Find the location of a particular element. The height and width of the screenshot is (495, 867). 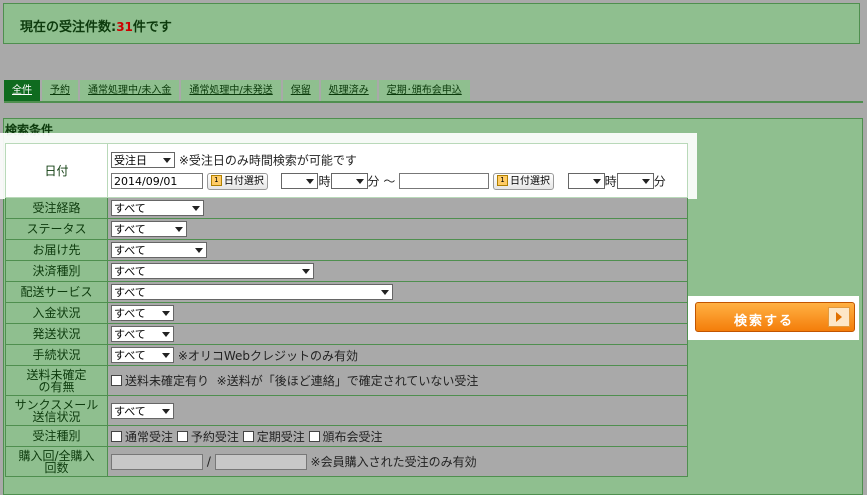

delivery-label: 配送サービス is located at coordinates (56, 292).